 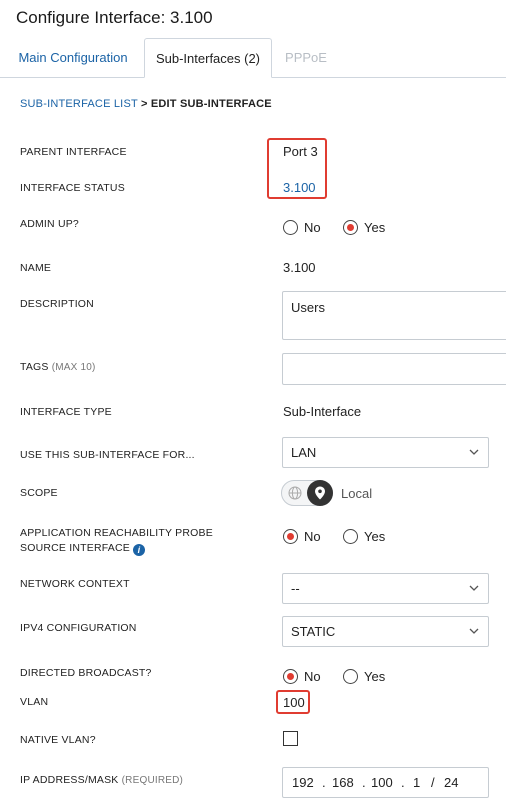 What do you see at coordinates (295, 588) in the screenshot?
I see `network-context-value: --` at bounding box center [295, 588].